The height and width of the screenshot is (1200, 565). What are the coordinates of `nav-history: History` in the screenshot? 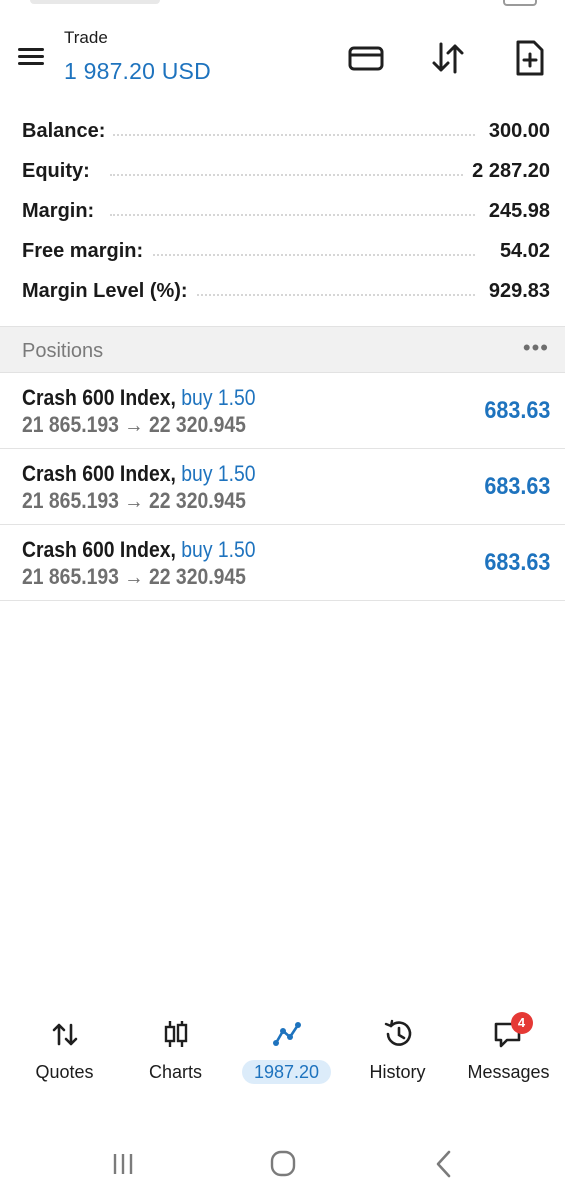 It's located at (397, 1050).